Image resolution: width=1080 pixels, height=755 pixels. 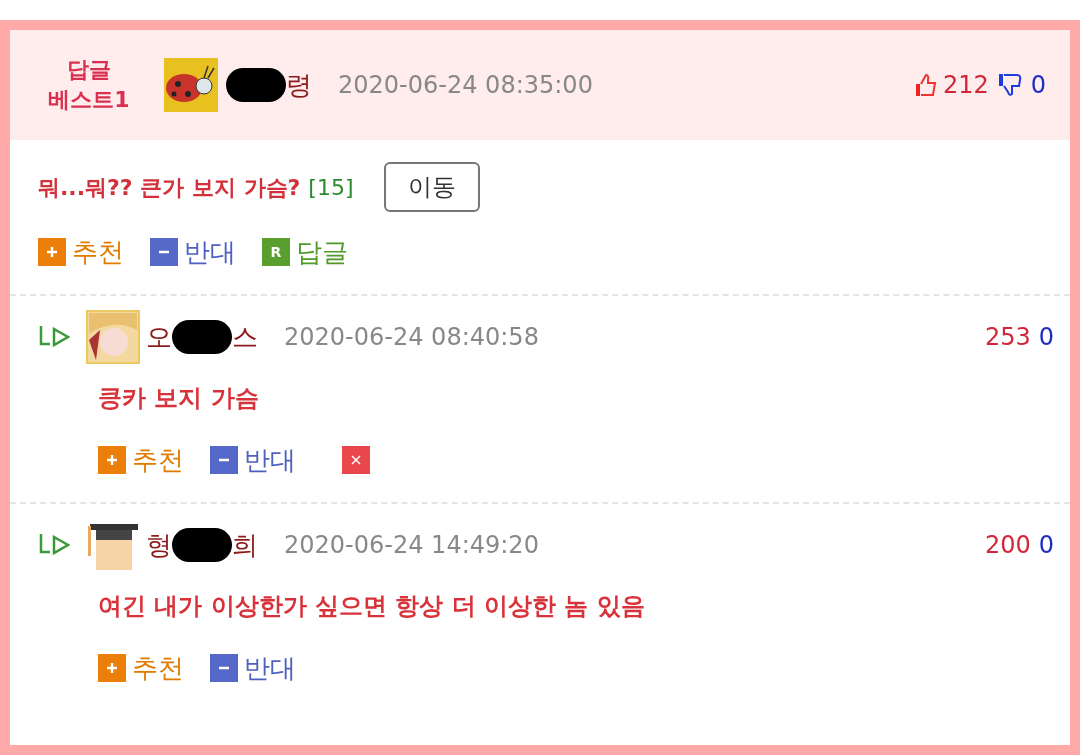 I want to click on vote-link: 답글, so click(x=322, y=252).